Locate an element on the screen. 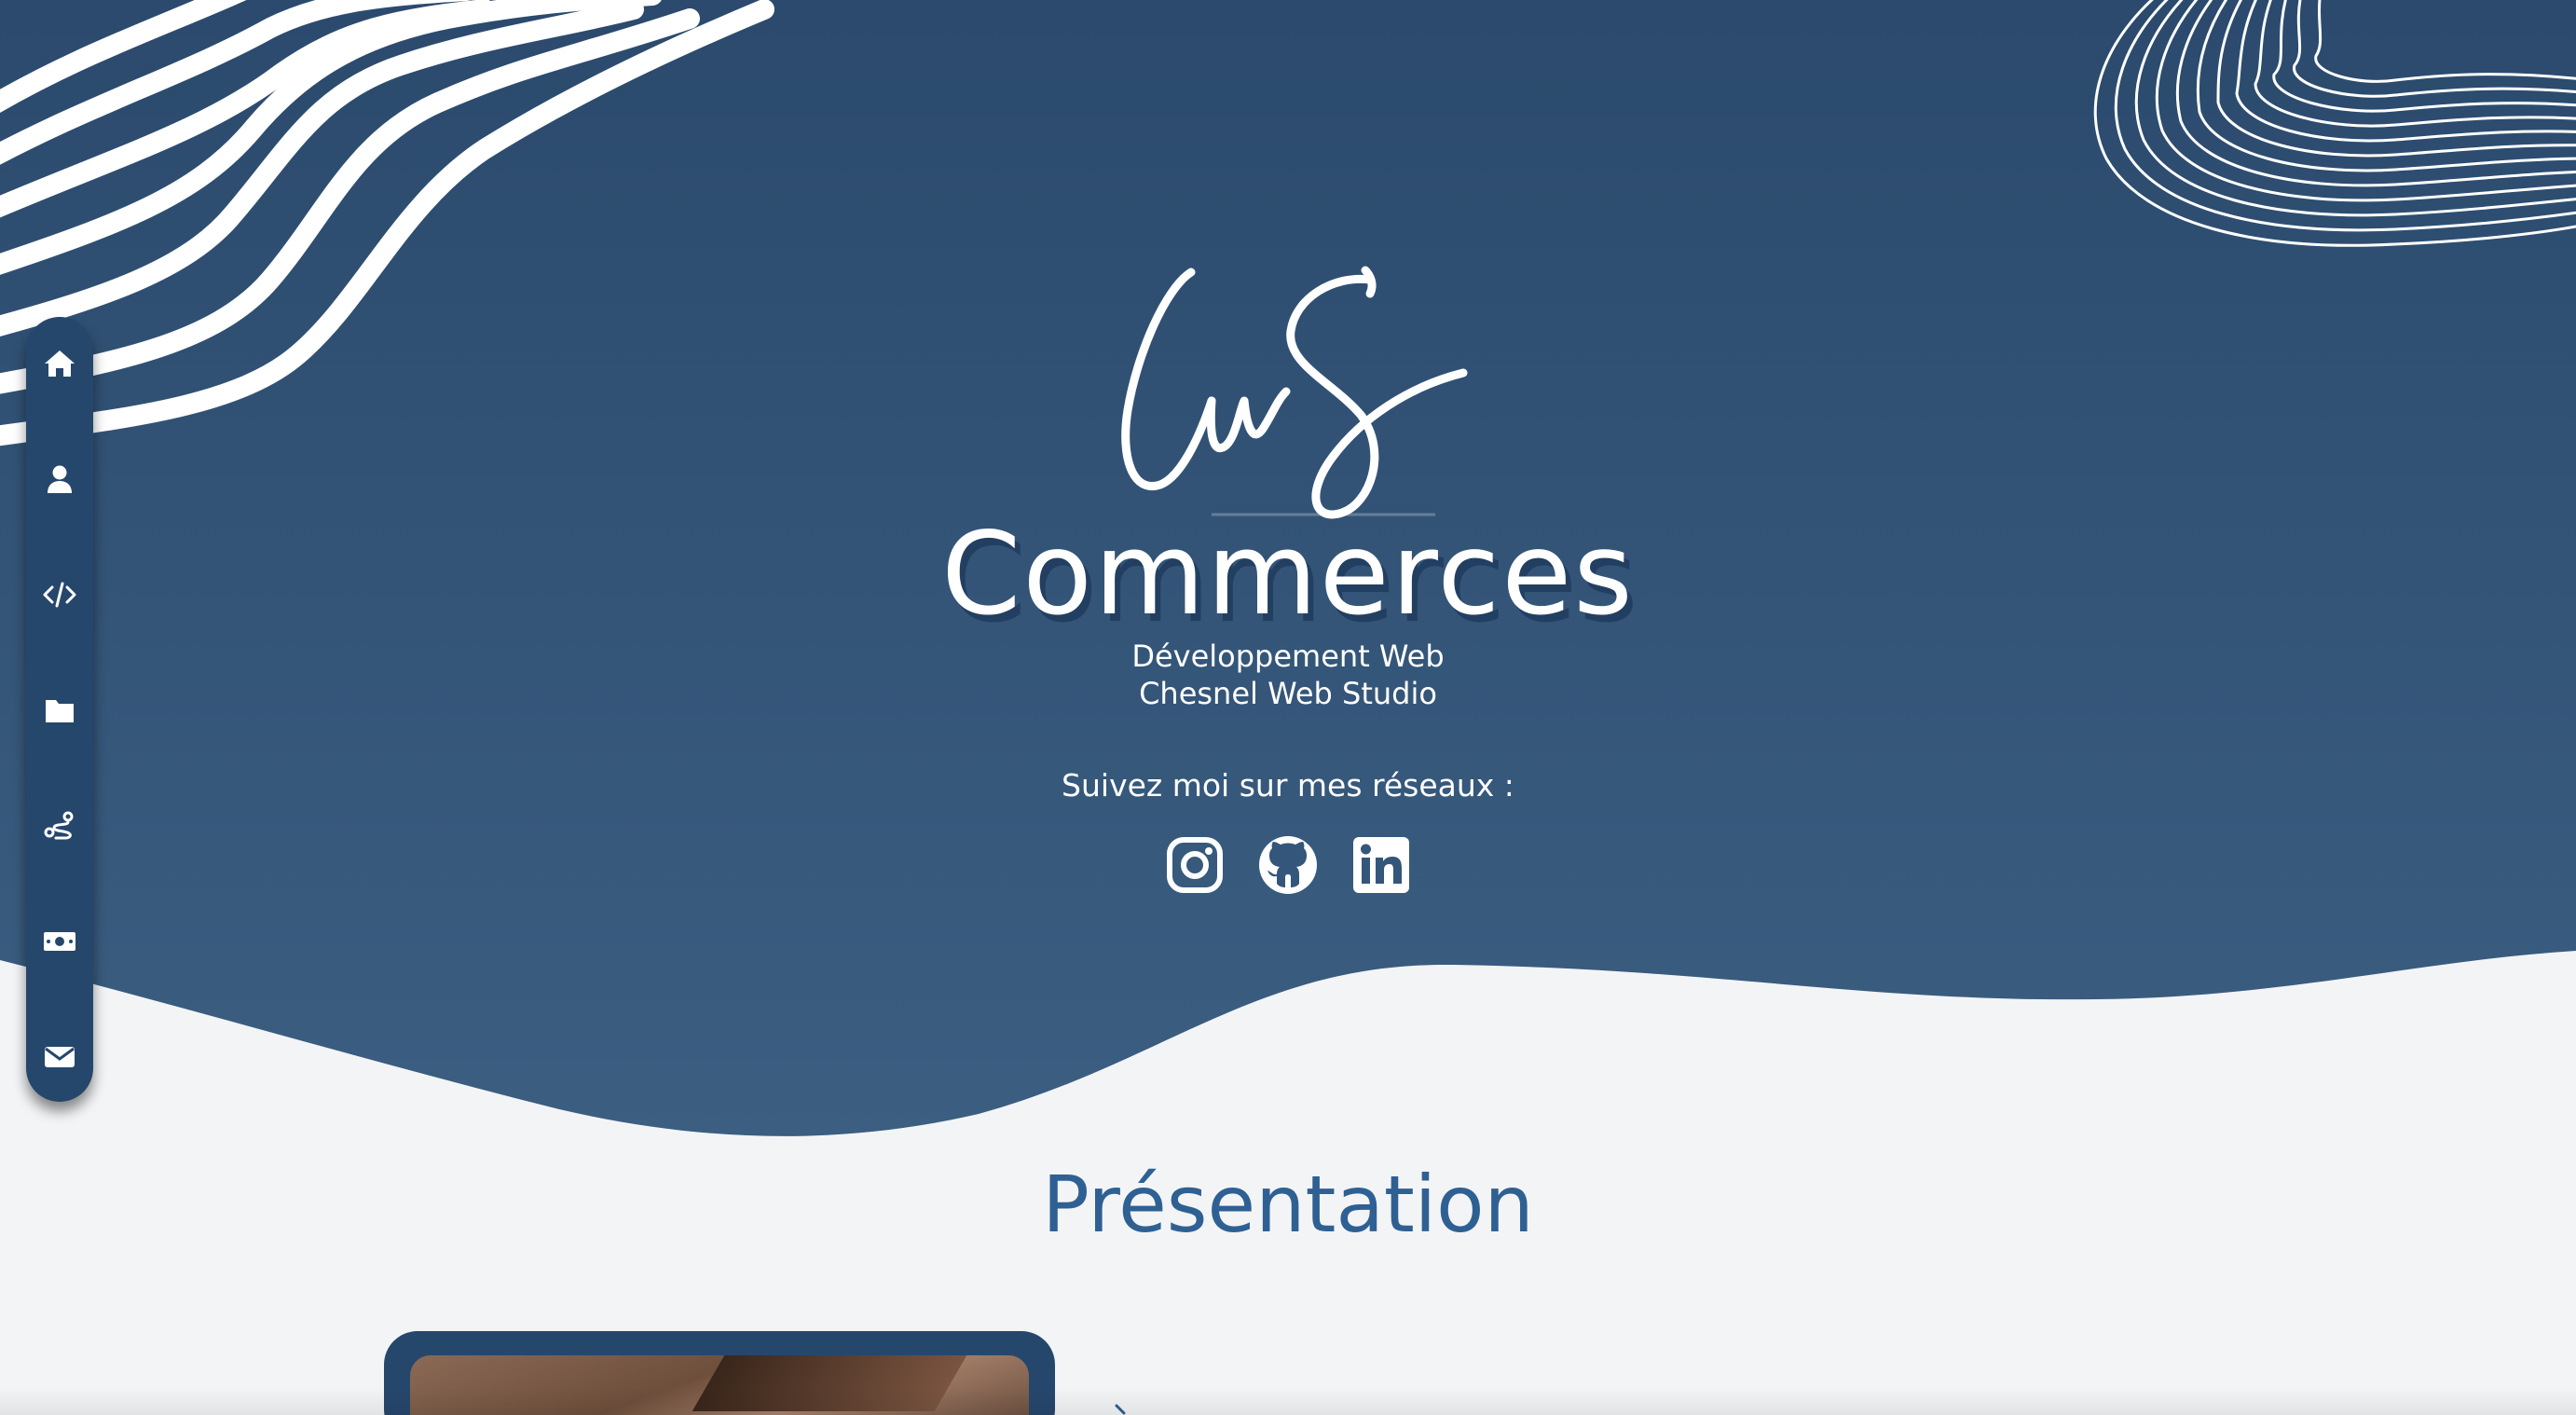 Image resolution: width=2576 pixels, height=1415 pixels. folder-icon is located at coordinates (60, 711).